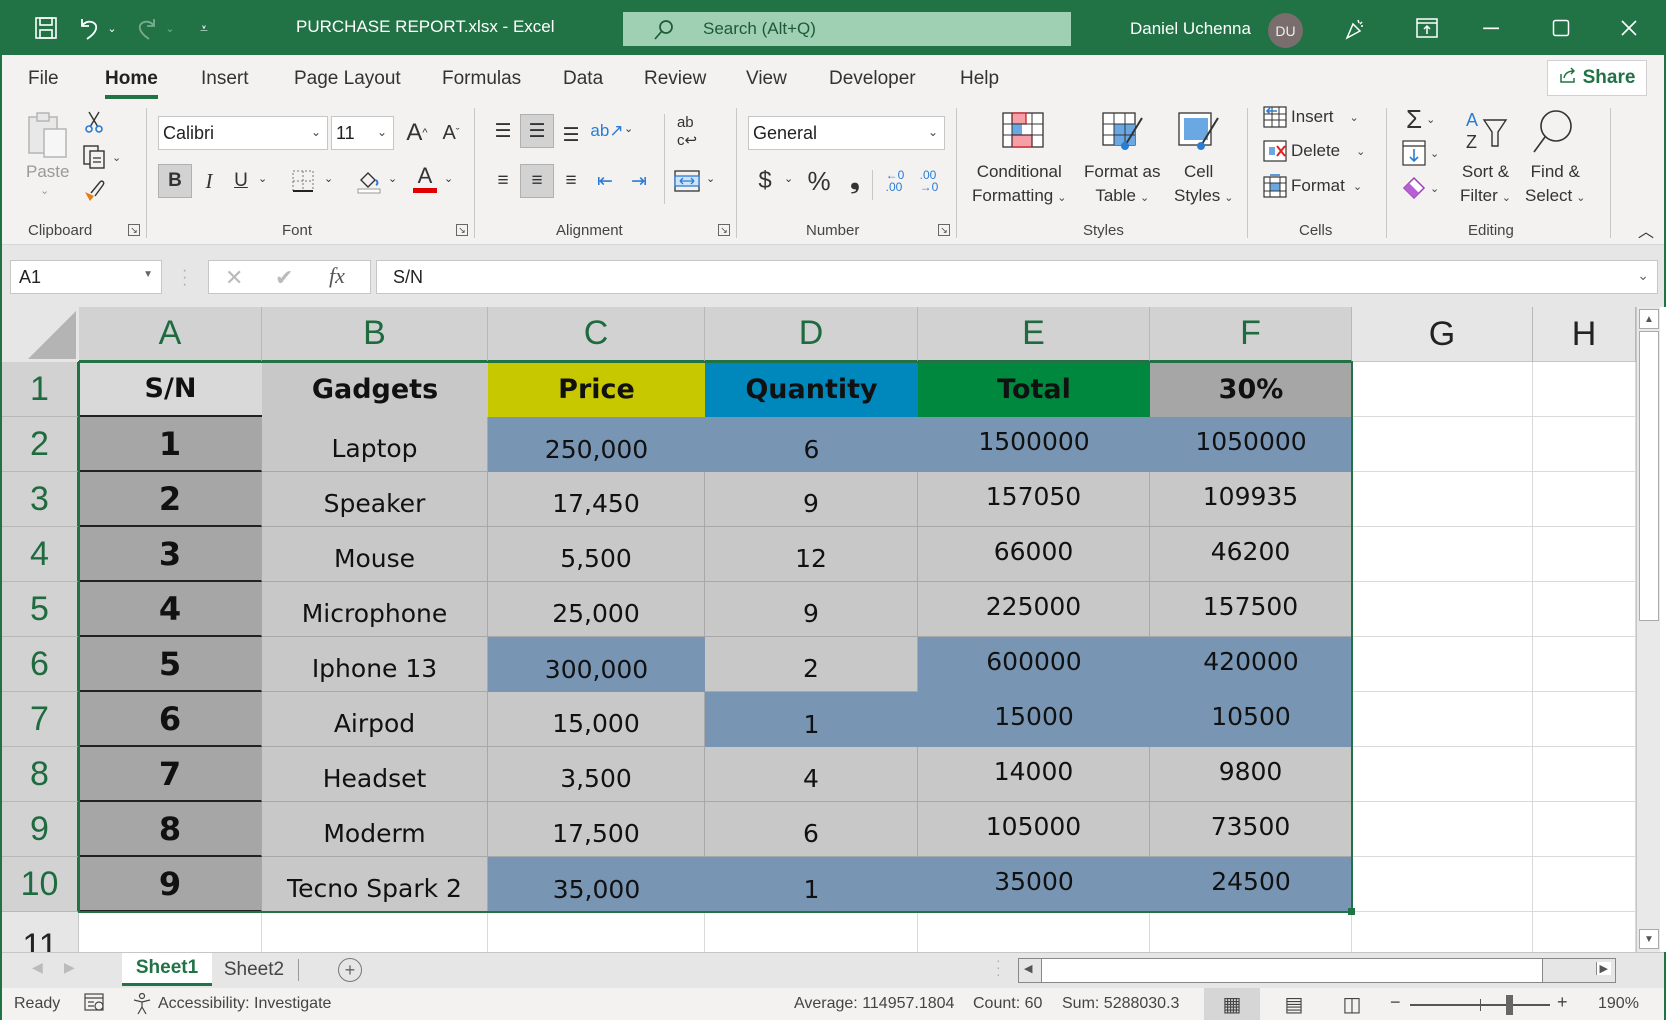 This screenshot has height=1020, width=1666. I want to click on zoom-slider-thumb, so click(1509, 1005).